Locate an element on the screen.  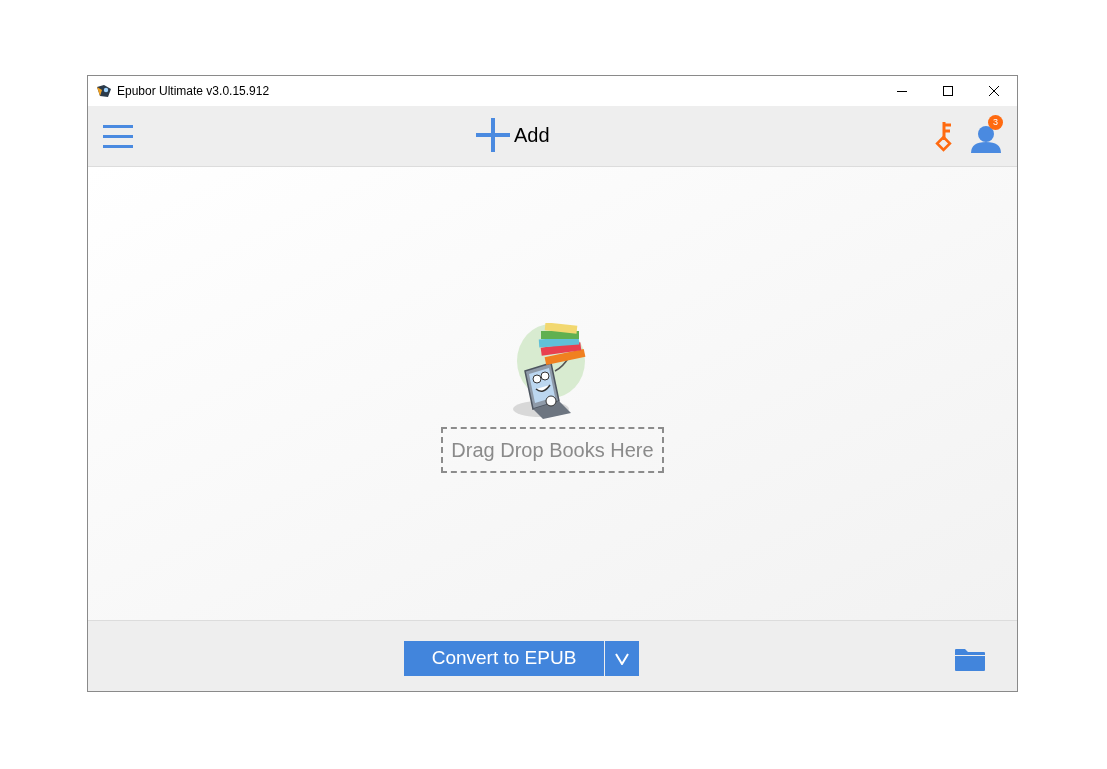
open-folder-button is located at coordinates (970, 660).